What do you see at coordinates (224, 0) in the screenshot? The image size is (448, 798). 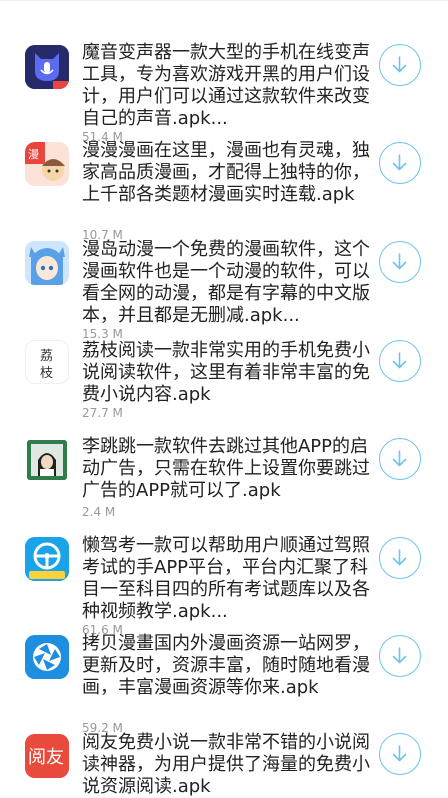 I see `top-divider` at bounding box center [224, 0].